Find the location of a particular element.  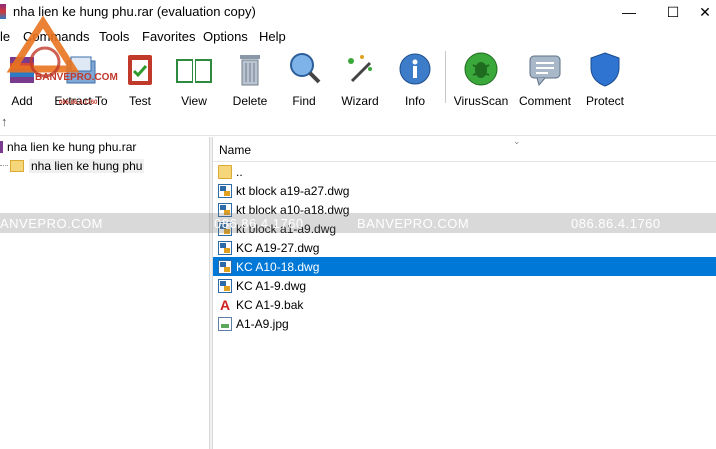

delete-label: Delete is located at coordinates (250, 101).